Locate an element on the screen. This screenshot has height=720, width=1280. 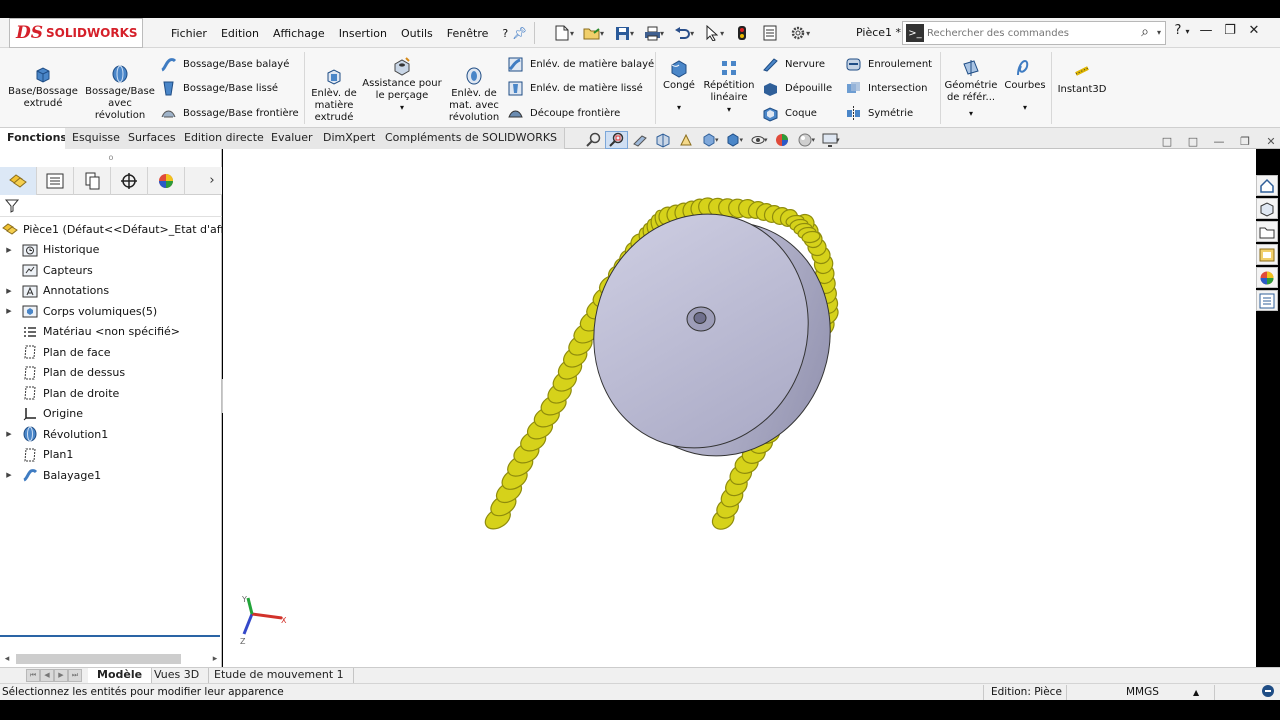
intersect-button: Intersection is located at coordinates (886, 88).